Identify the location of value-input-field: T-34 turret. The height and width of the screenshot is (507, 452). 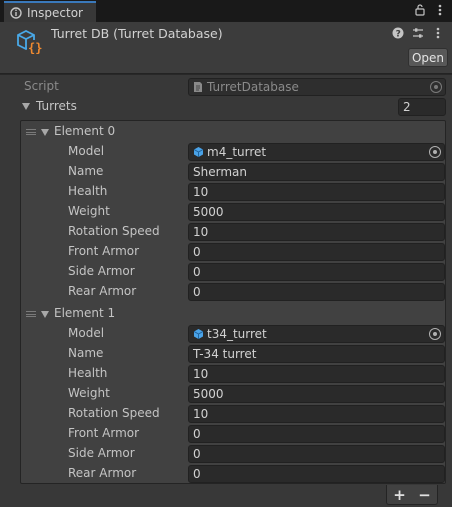
(316, 354).